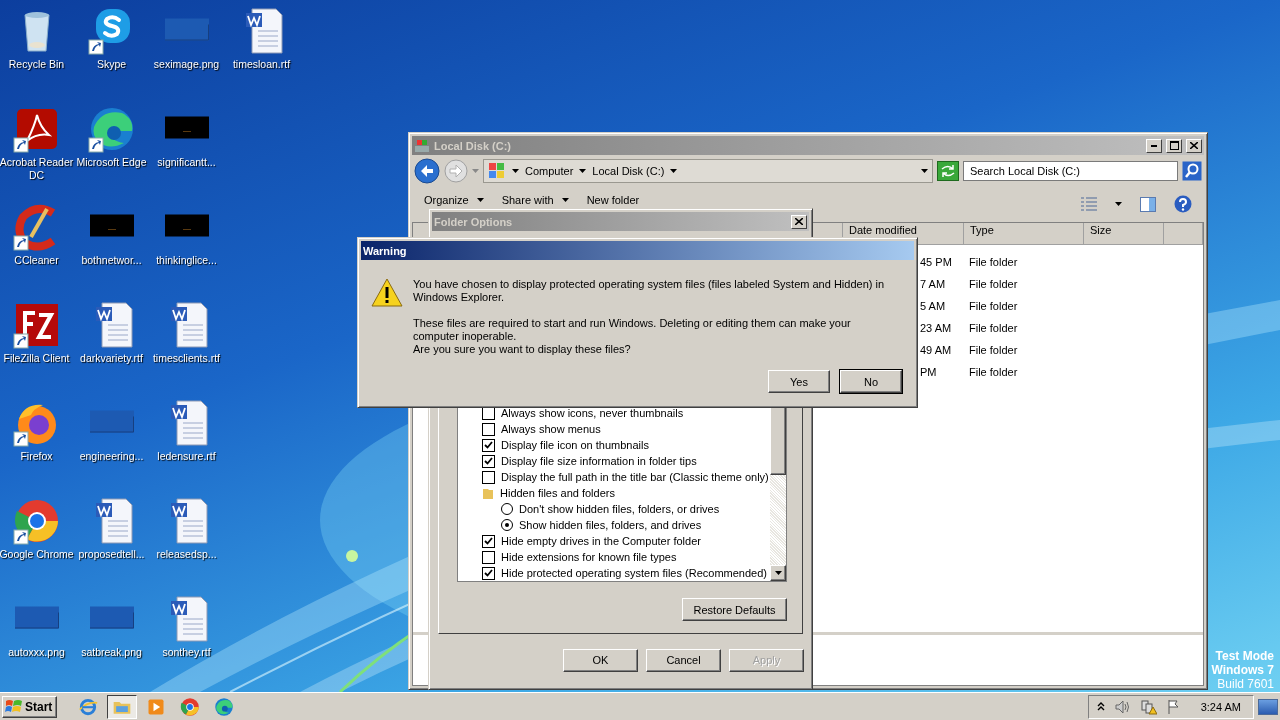  I want to click on back-button, so click(427, 170).